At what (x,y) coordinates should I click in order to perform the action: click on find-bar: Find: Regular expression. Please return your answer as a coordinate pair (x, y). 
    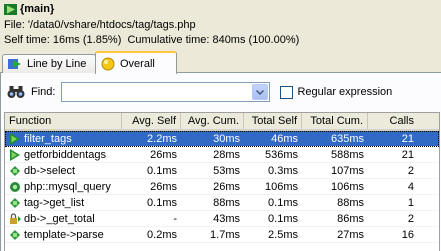
    Looking at the image, I should click on (222, 92).